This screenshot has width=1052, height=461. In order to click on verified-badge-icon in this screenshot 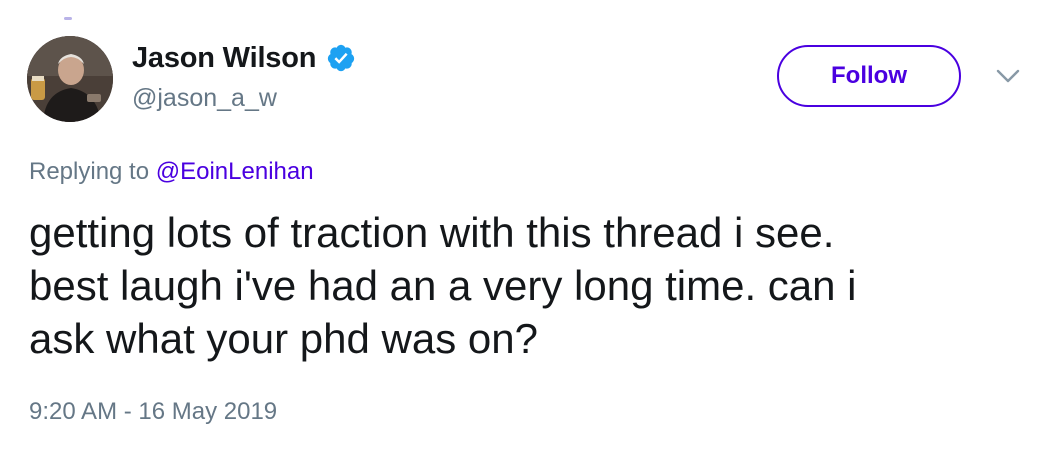, I will do `click(341, 58)`.